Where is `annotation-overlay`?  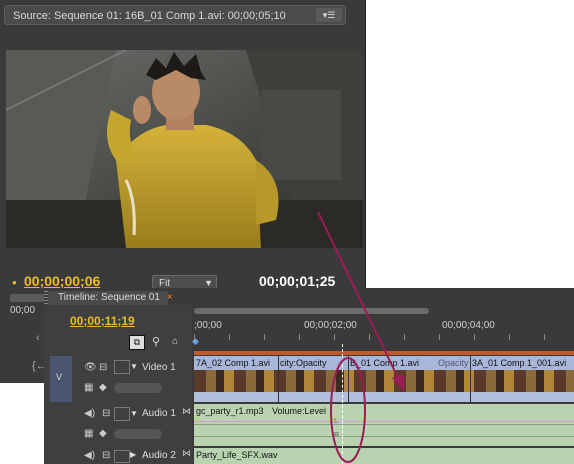 annotation-overlay is located at coordinates (360, 337).